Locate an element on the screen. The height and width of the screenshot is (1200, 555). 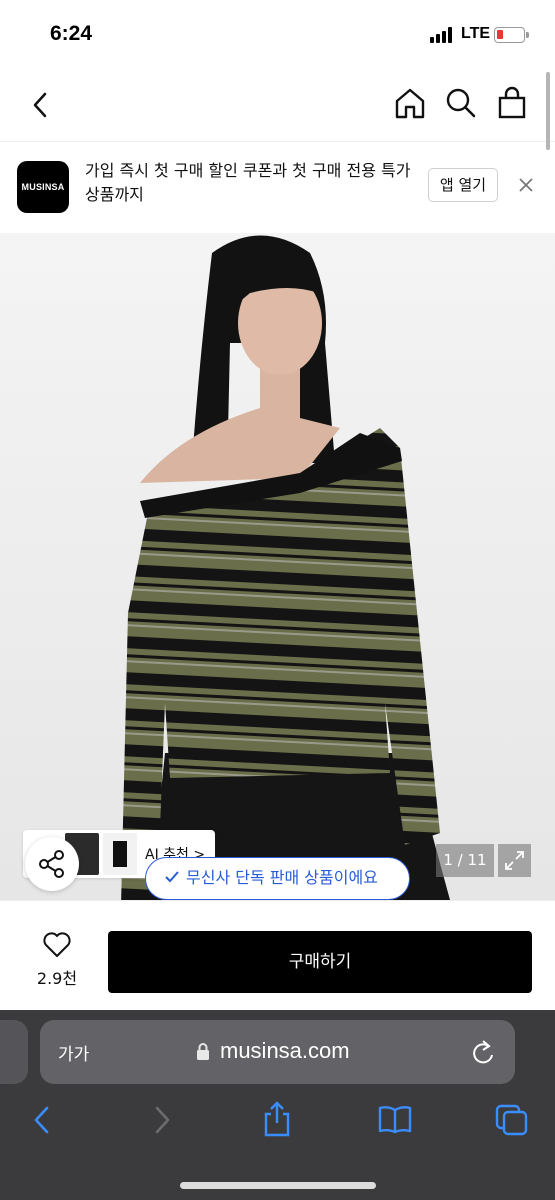
url-text: musinsa.com is located at coordinates (285, 1051).